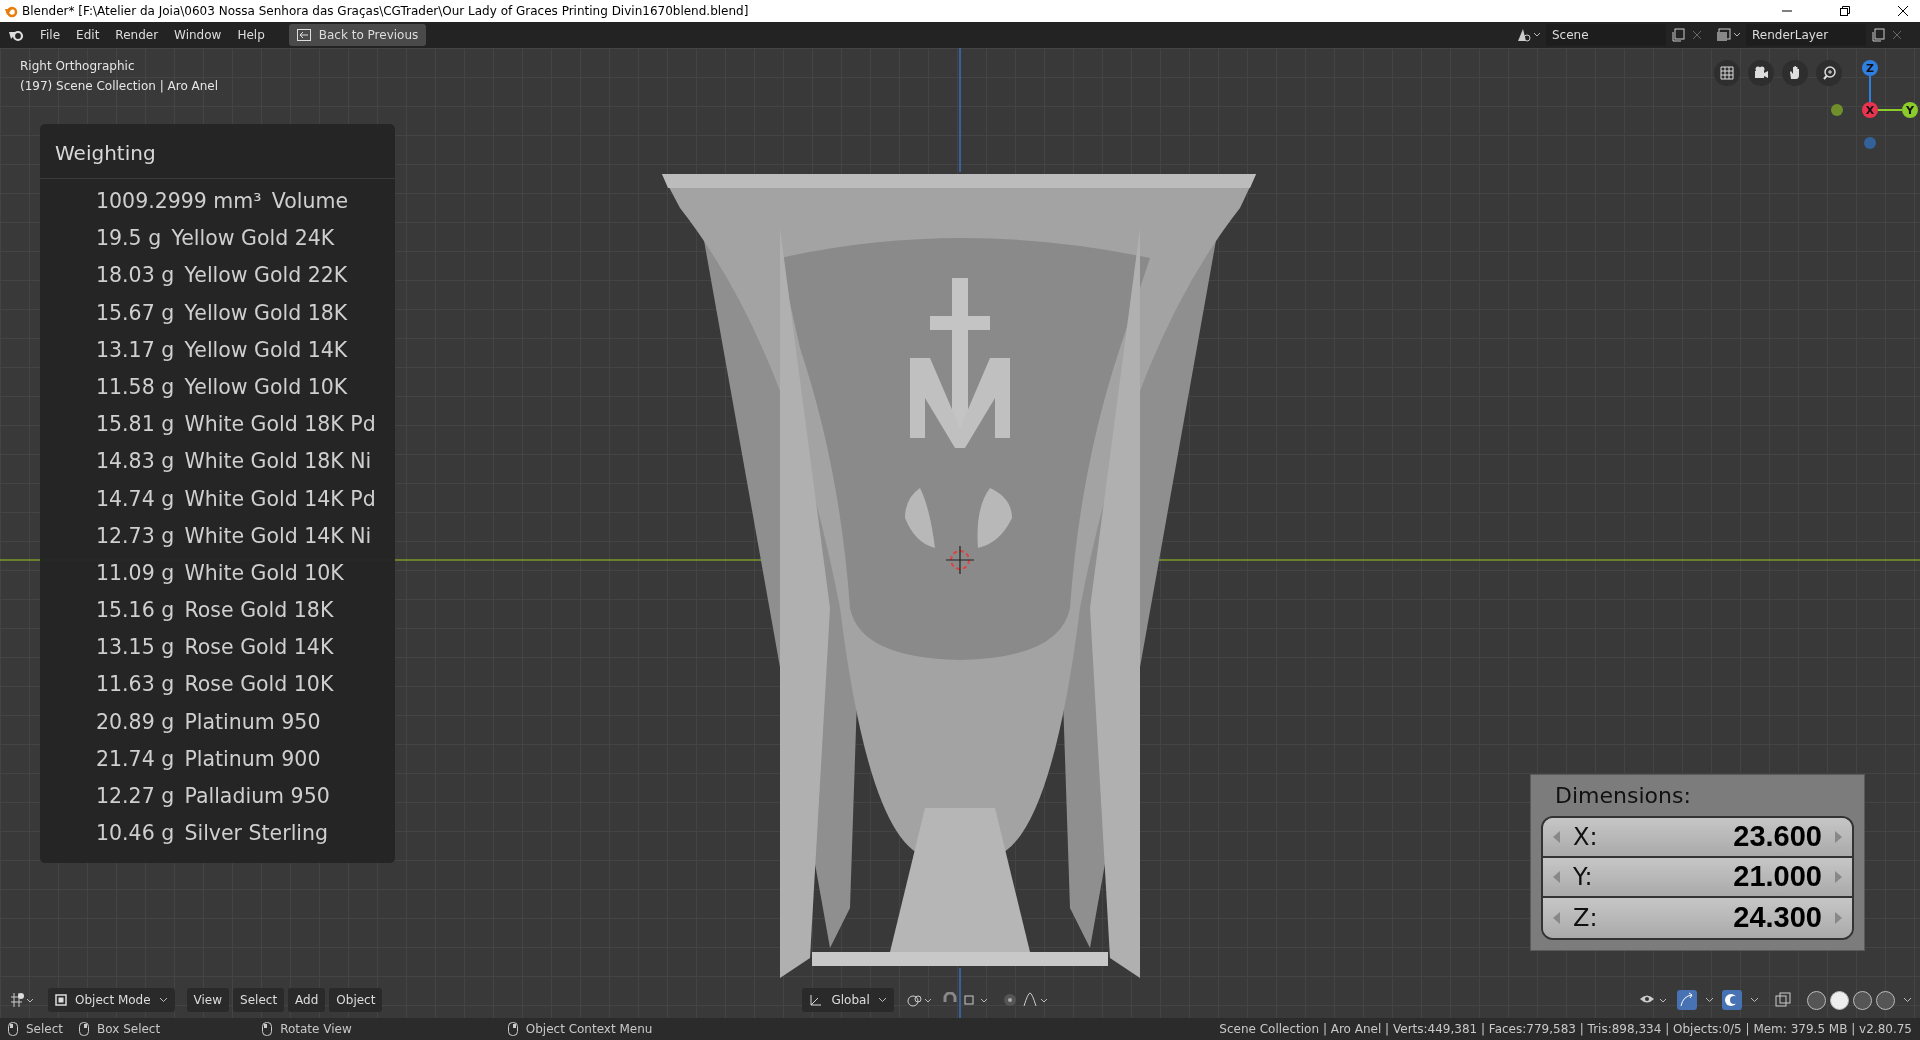  I want to click on mode-dropdown: Object Mode, so click(111, 1000).